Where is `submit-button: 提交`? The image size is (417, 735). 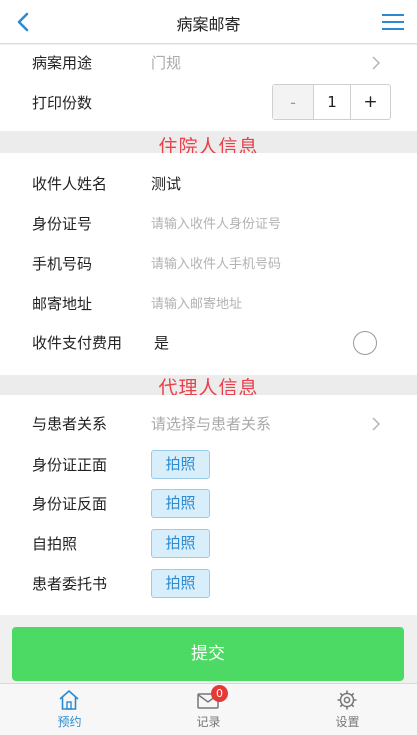 submit-button: 提交 is located at coordinates (208, 654).